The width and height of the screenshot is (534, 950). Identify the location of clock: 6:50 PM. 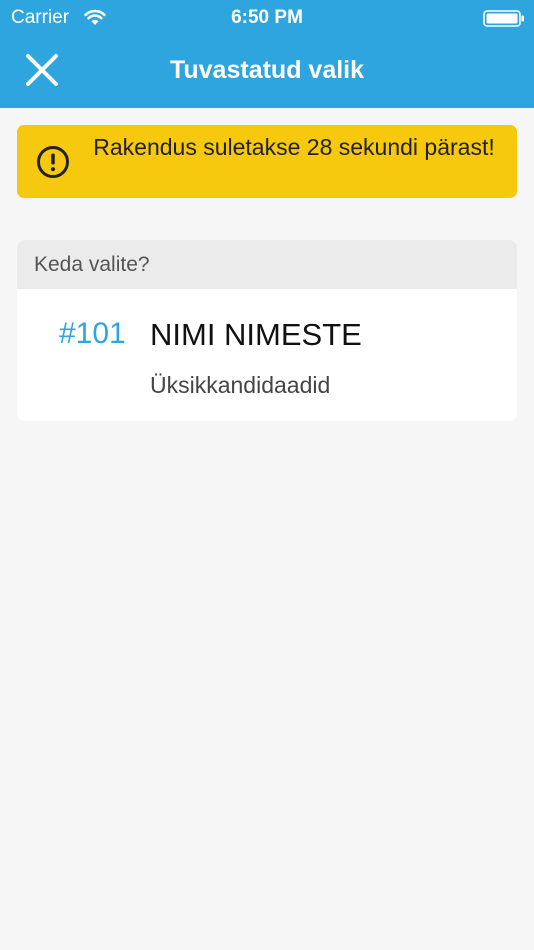
(267, 17).